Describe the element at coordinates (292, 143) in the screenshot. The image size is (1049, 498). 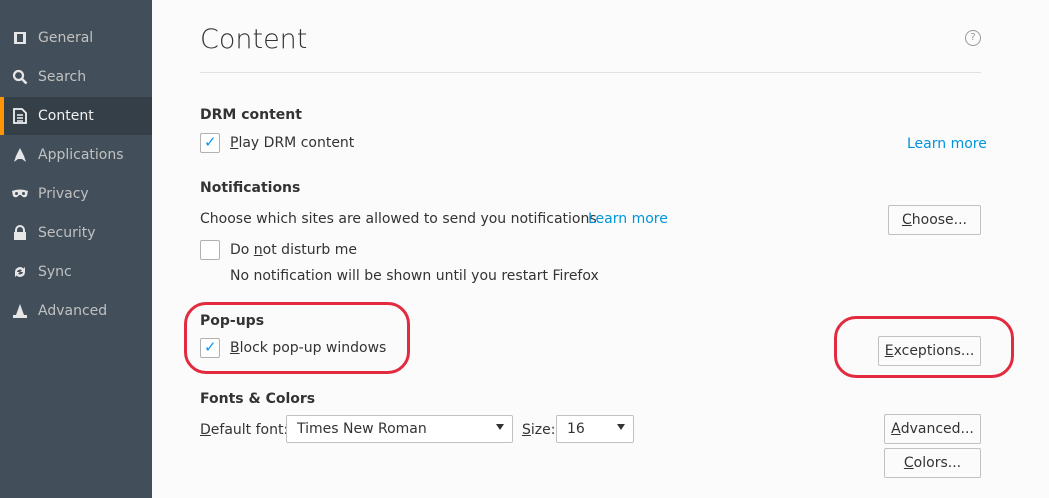
I see `play-drm-label: Play DRM content` at that location.